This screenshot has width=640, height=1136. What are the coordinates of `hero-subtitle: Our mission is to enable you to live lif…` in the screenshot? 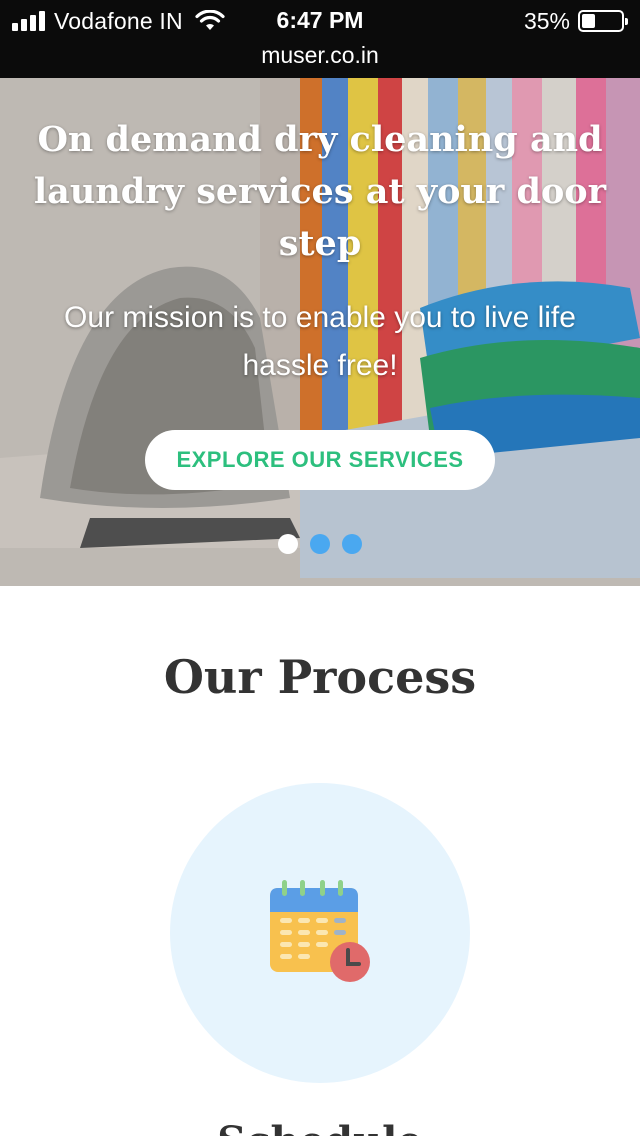 It's located at (320, 341).